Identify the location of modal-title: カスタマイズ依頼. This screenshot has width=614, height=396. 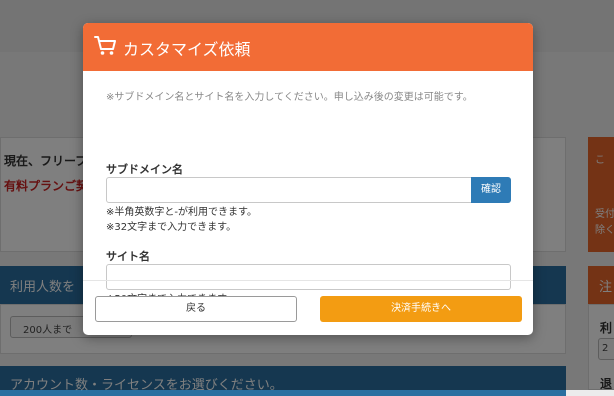
(187, 49).